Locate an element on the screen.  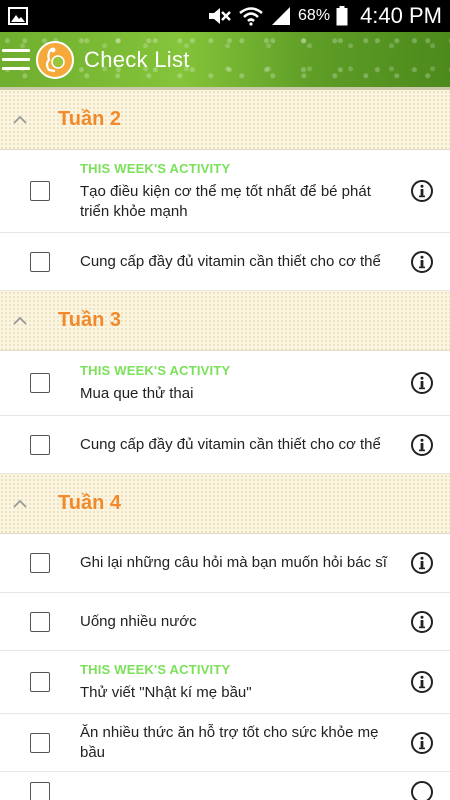
app-logo-icon is located at coordinates (55, 59).